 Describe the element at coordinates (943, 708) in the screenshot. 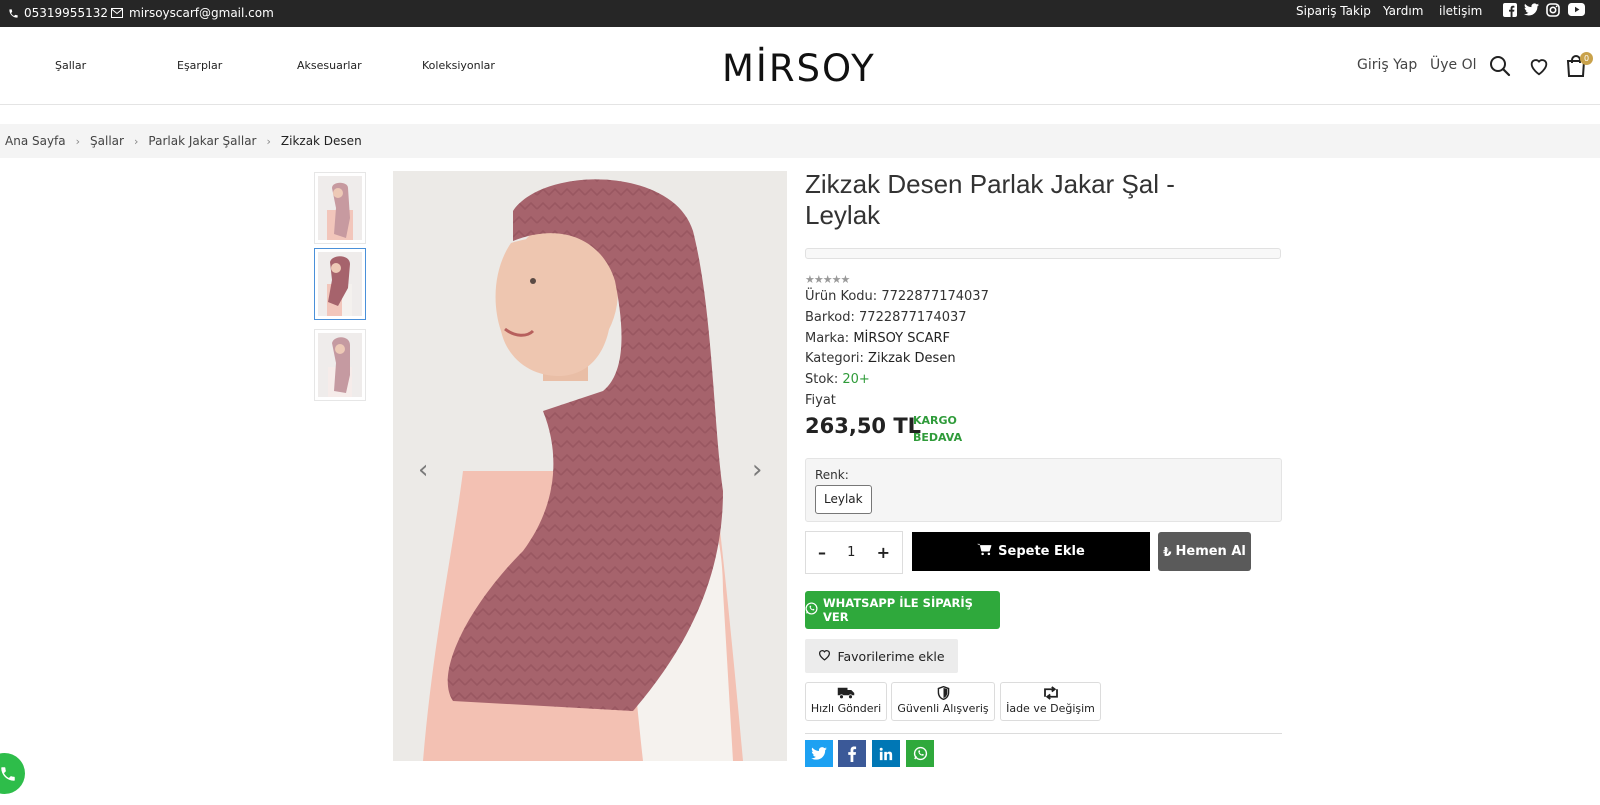

I see `feature-secure-shopping-label: Güvenli Alışveriş` at that location.